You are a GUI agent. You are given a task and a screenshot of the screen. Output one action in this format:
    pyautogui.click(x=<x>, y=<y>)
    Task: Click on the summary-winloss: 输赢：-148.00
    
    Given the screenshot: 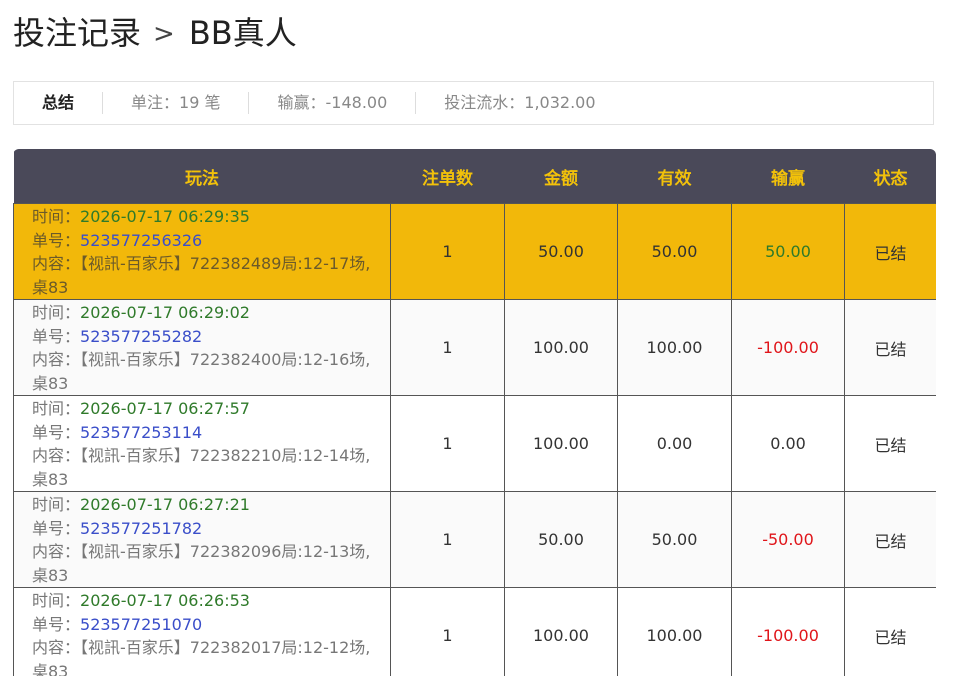 What is the action you would take?
    pyautogui.click(x=331, y=103)
    